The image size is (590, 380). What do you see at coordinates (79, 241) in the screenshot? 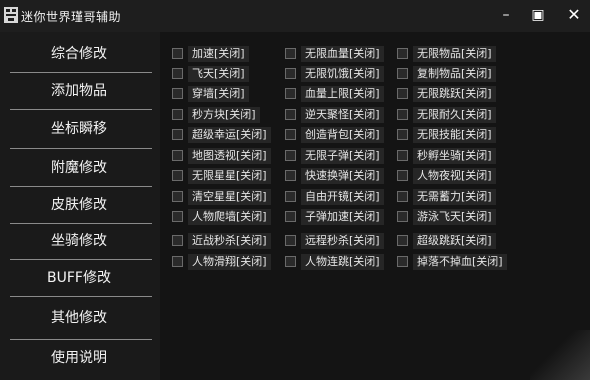
I see `sidebar-item-mount: 坐骑修改` at bounding box center [79, 241].